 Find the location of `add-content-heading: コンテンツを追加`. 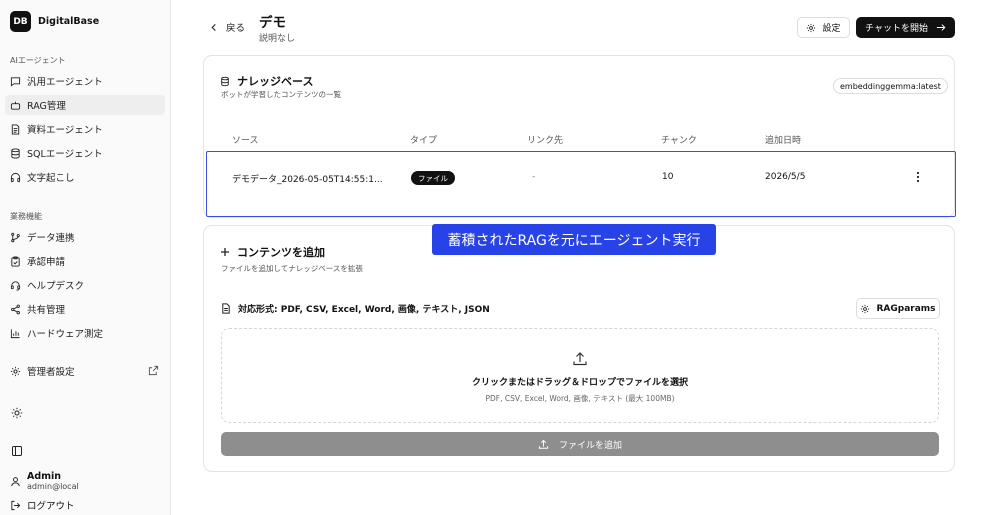

add-content-heading: コンテンツを追加 is located at coordinates (272, 252).